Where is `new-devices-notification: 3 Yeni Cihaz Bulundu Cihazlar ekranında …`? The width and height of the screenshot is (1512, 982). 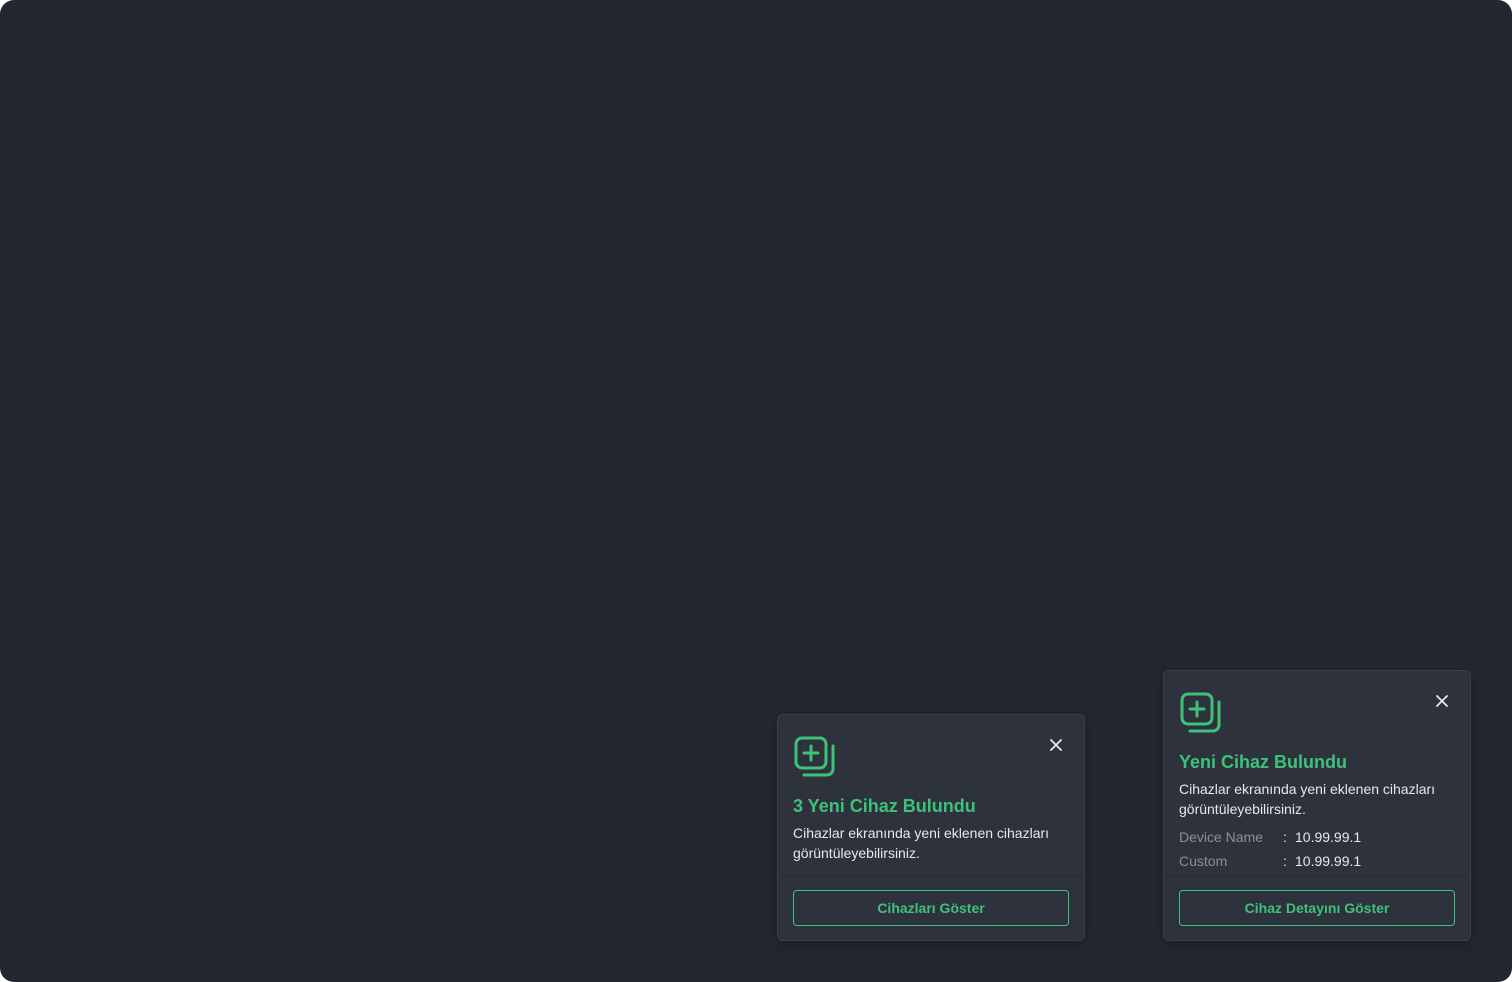 new-devices-notification: 3 Yeni Cihaz Bulundu Cihazlar ekranında … is located at coordinates (931, 827).